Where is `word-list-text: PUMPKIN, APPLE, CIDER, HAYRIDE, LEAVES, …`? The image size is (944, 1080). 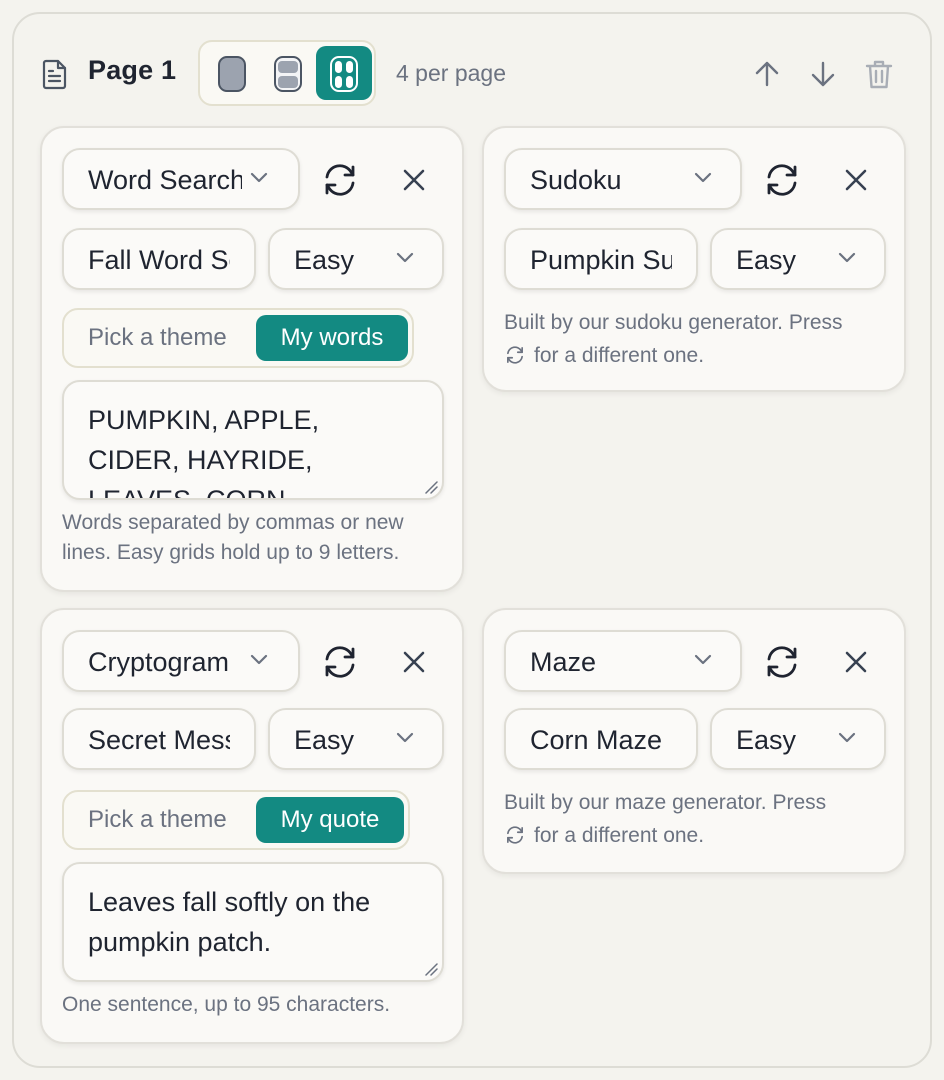
word-list-text: PUMPKIN, APPLE, CIDER, HAYRIDE, LEAVES, … is located at coordinates (204, 452).